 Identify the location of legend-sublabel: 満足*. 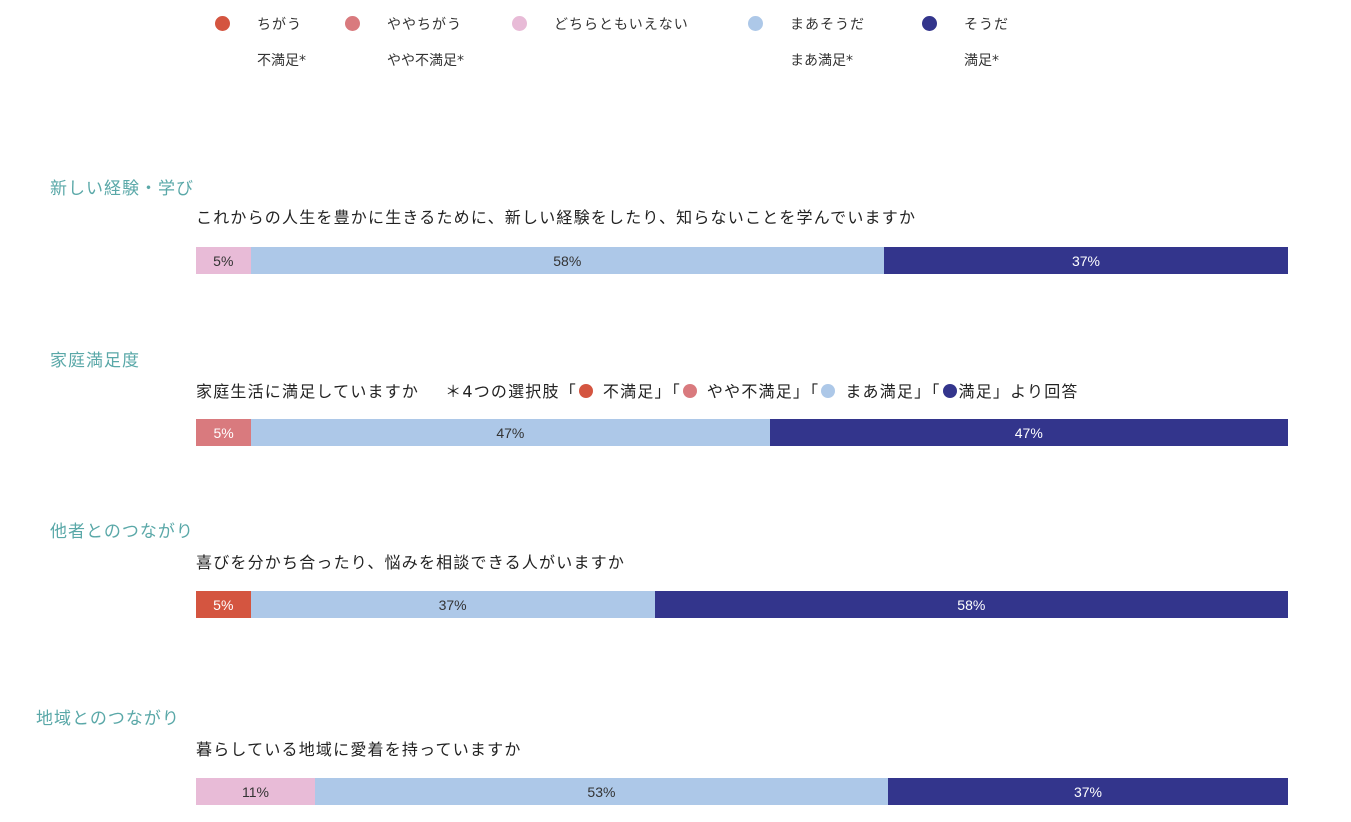
(981, 61).